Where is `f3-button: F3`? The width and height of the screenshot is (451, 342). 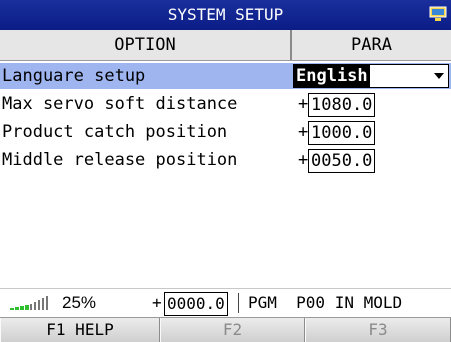
f3-button: F3 is located at coordinates (378, 330).